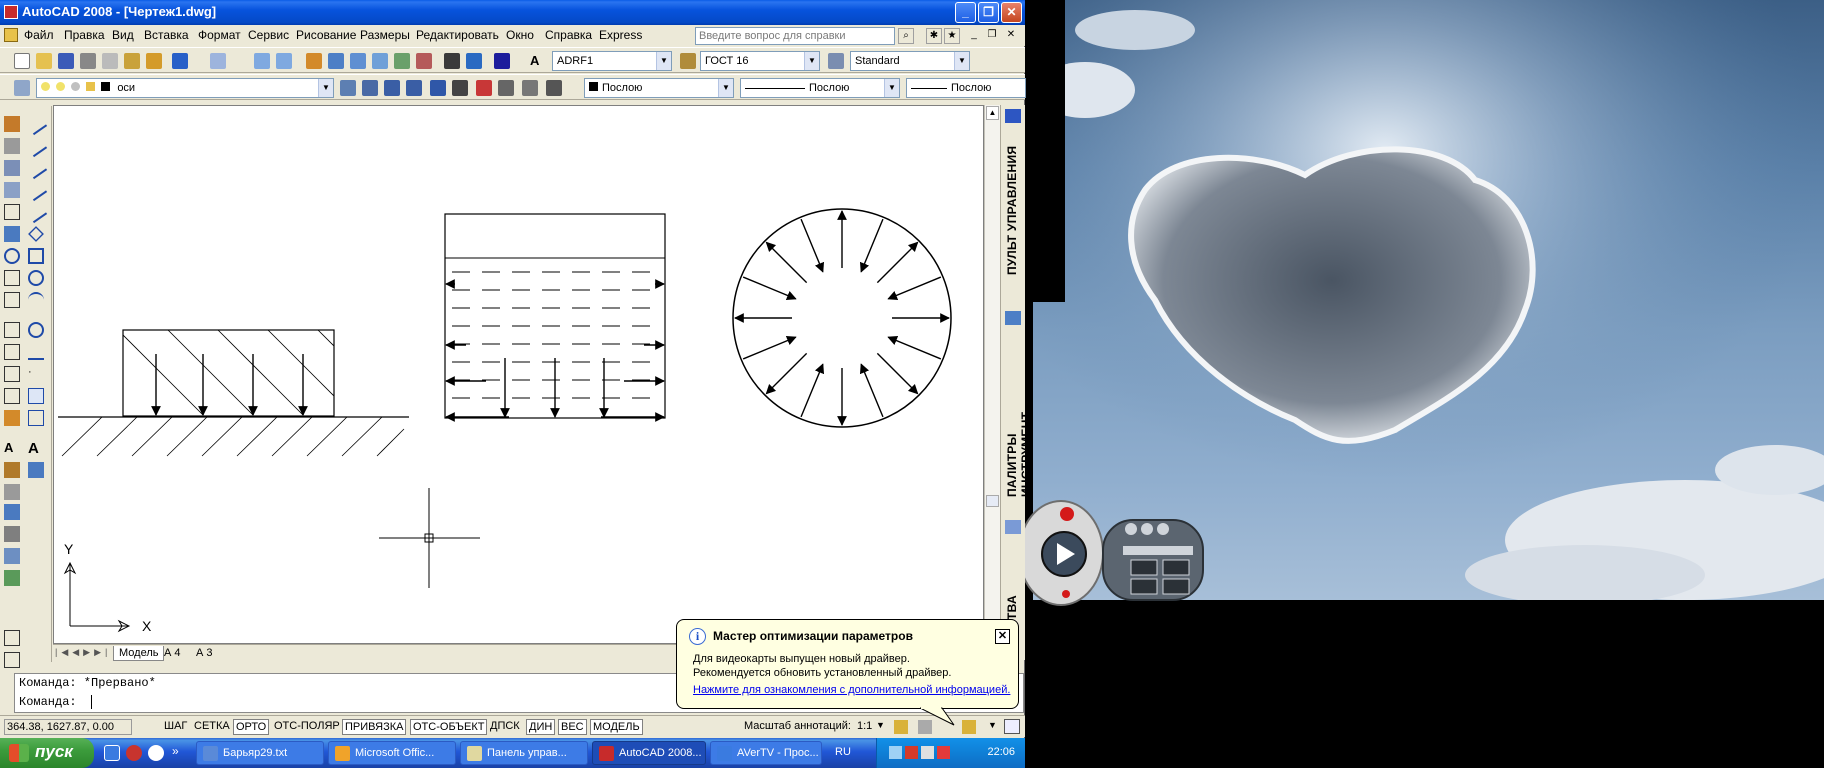 This screenshot has height=768, width=1824. Describe the element at coordinates (12, 330) in the screenshot. I see `trim-icon` at that location.